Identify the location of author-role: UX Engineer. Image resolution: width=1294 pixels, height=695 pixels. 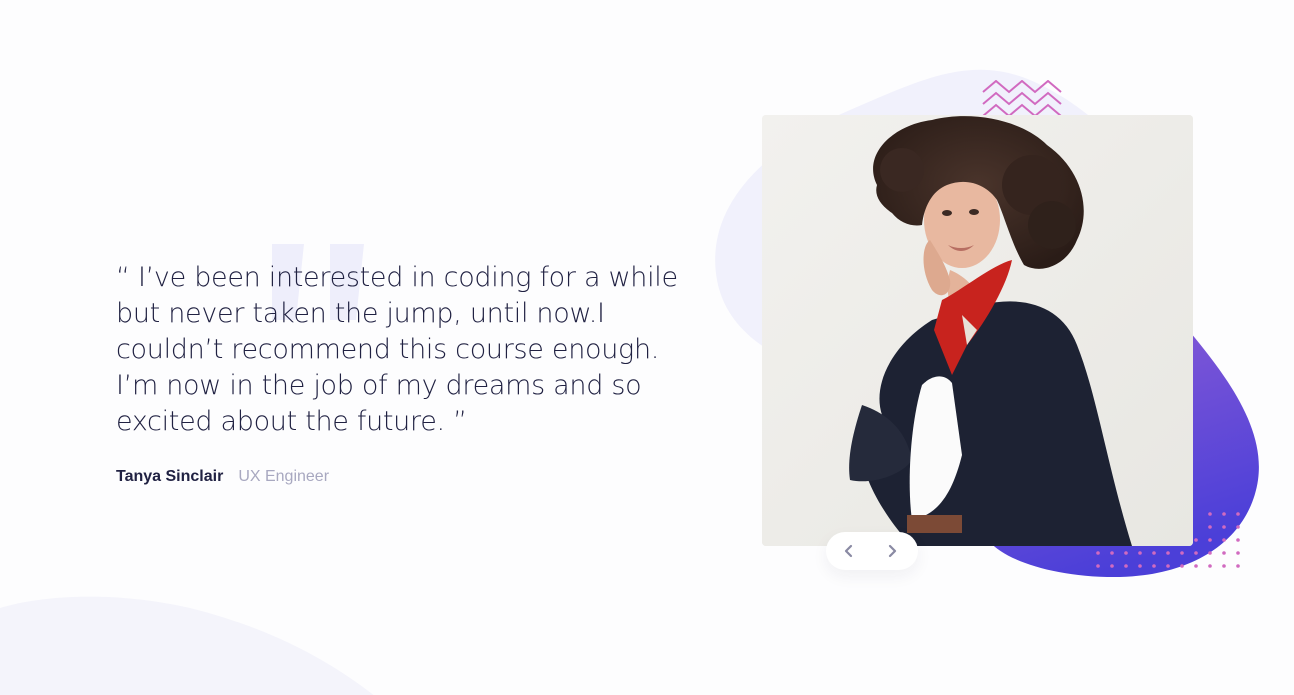
(284, 476).